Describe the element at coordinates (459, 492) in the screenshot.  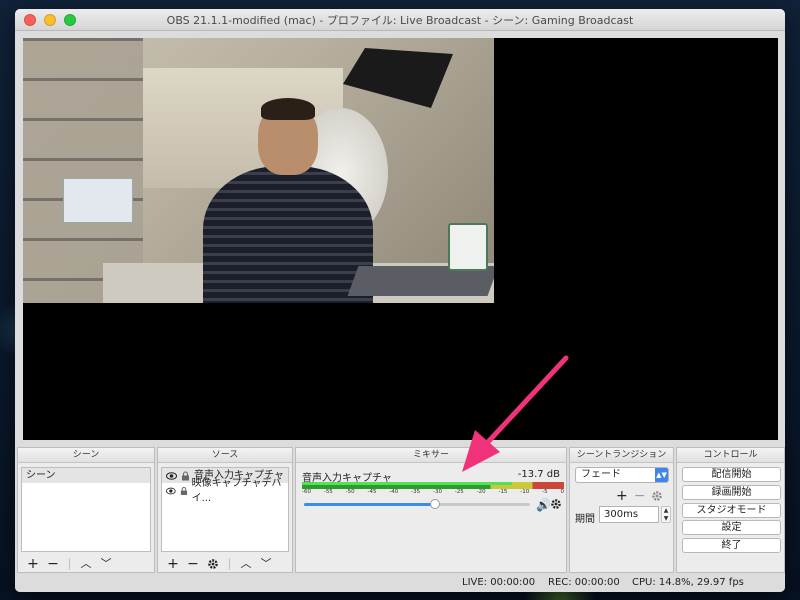
I see `meter-scale-tick: -25` at that location.